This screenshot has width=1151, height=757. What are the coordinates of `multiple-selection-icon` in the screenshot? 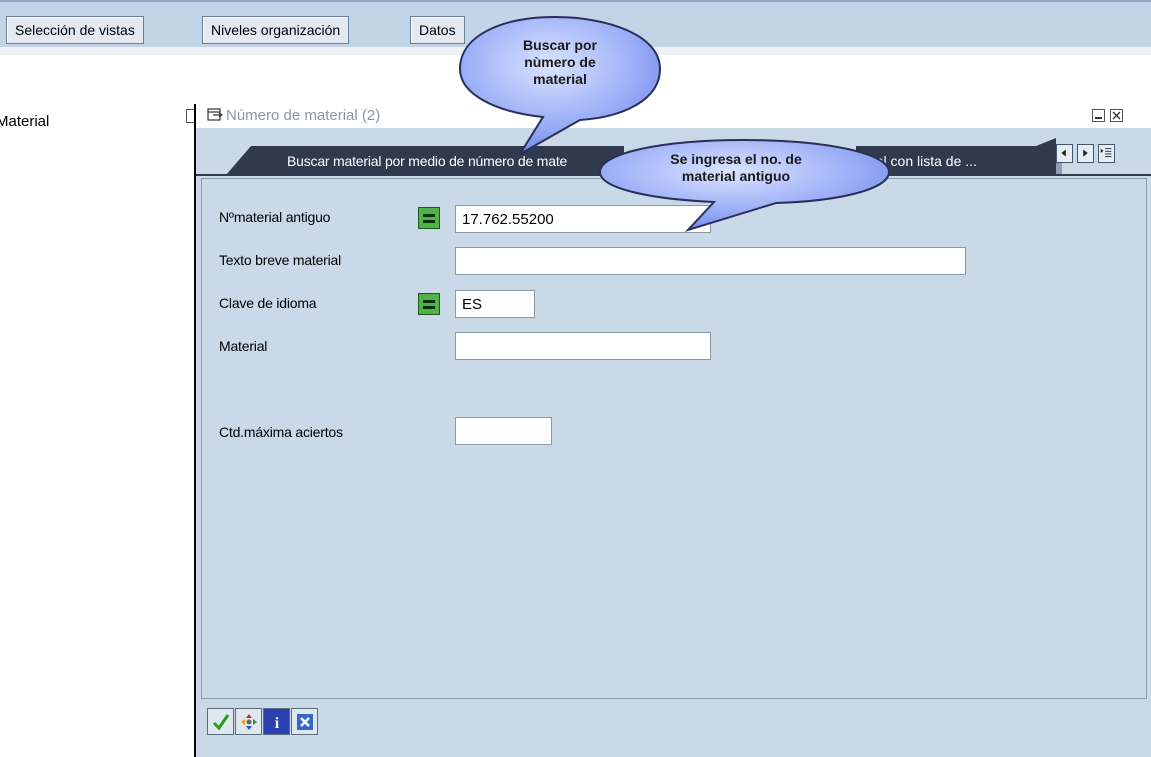 It's located at (248, 721).